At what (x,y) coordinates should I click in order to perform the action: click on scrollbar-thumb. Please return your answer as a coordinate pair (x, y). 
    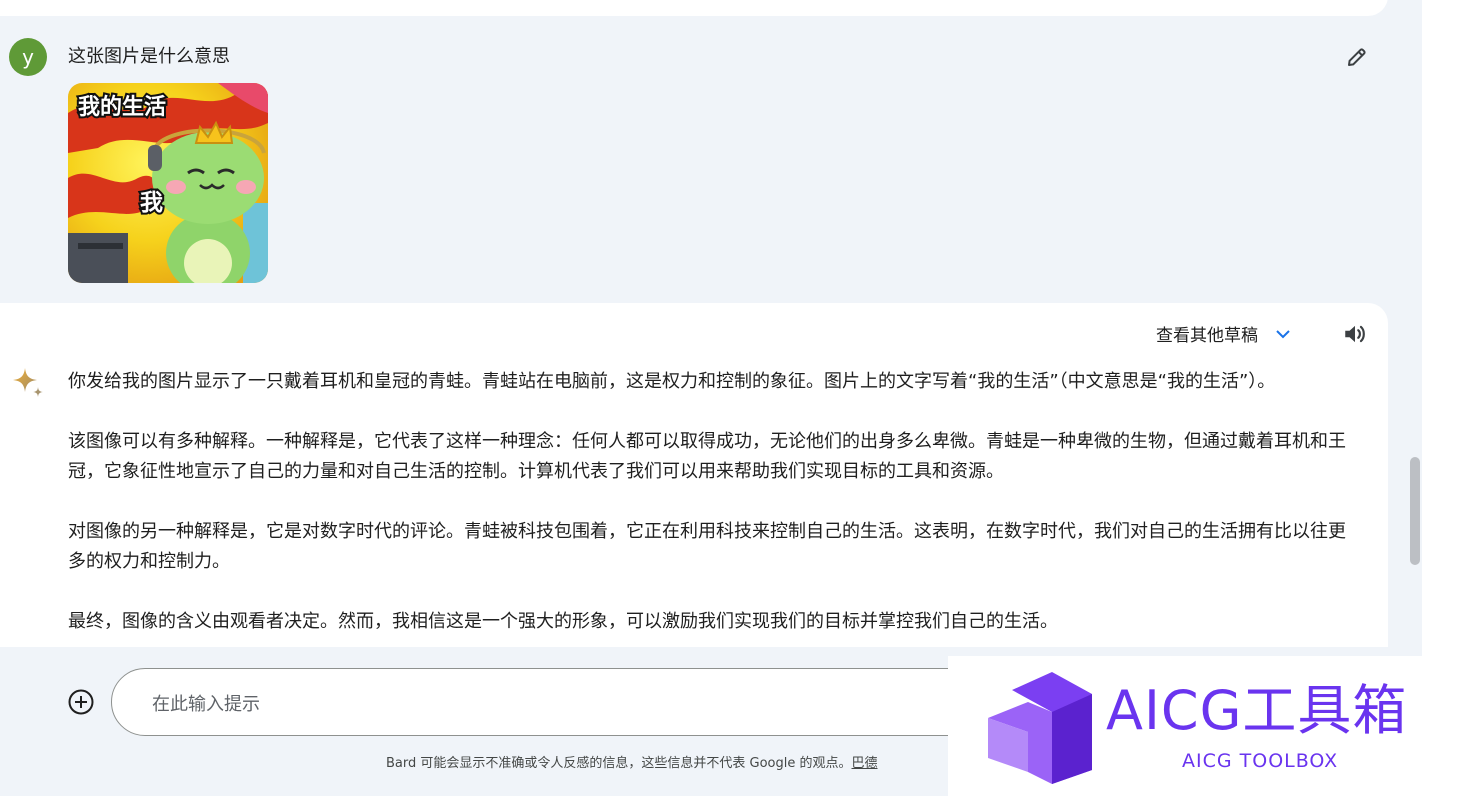
    Looking at the image, I should click on (1415, 511).